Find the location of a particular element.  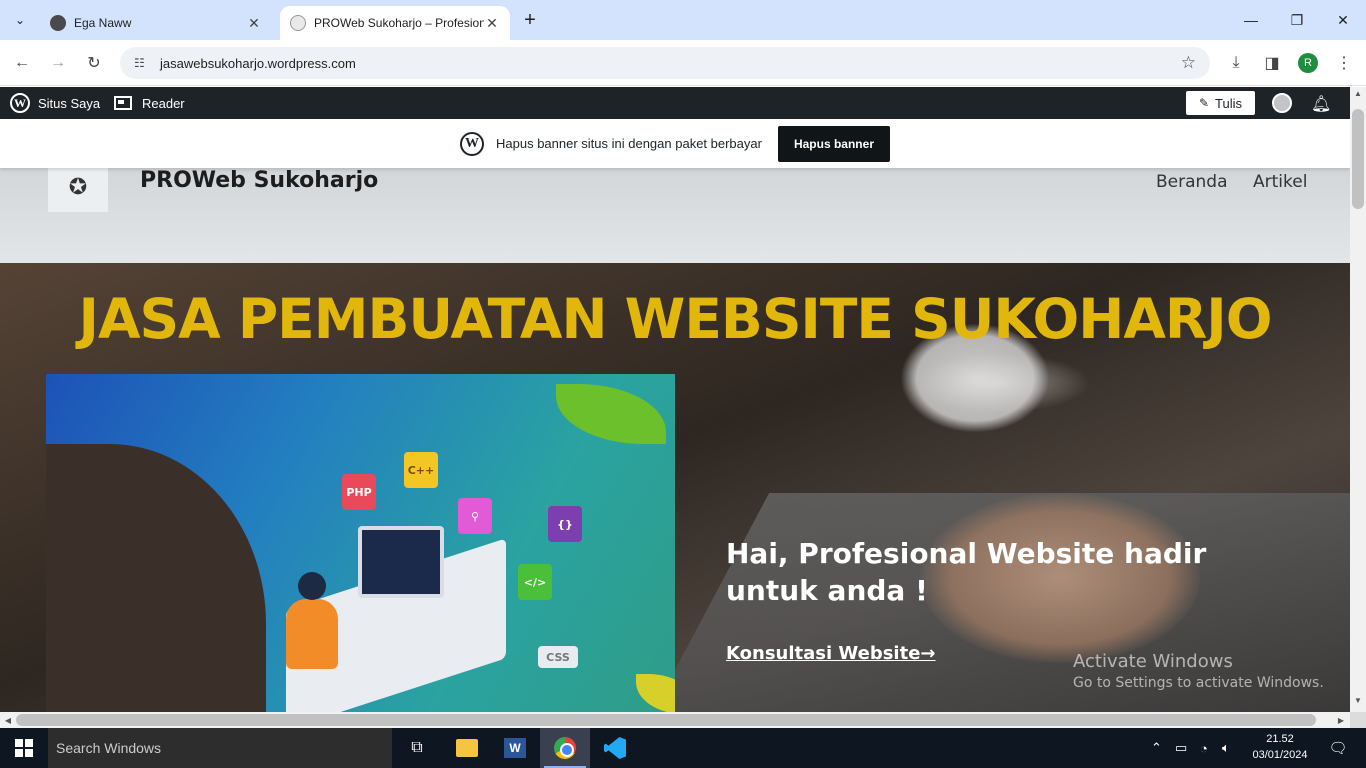

cpp-chip: C++ is located at coordinates (421, 470).